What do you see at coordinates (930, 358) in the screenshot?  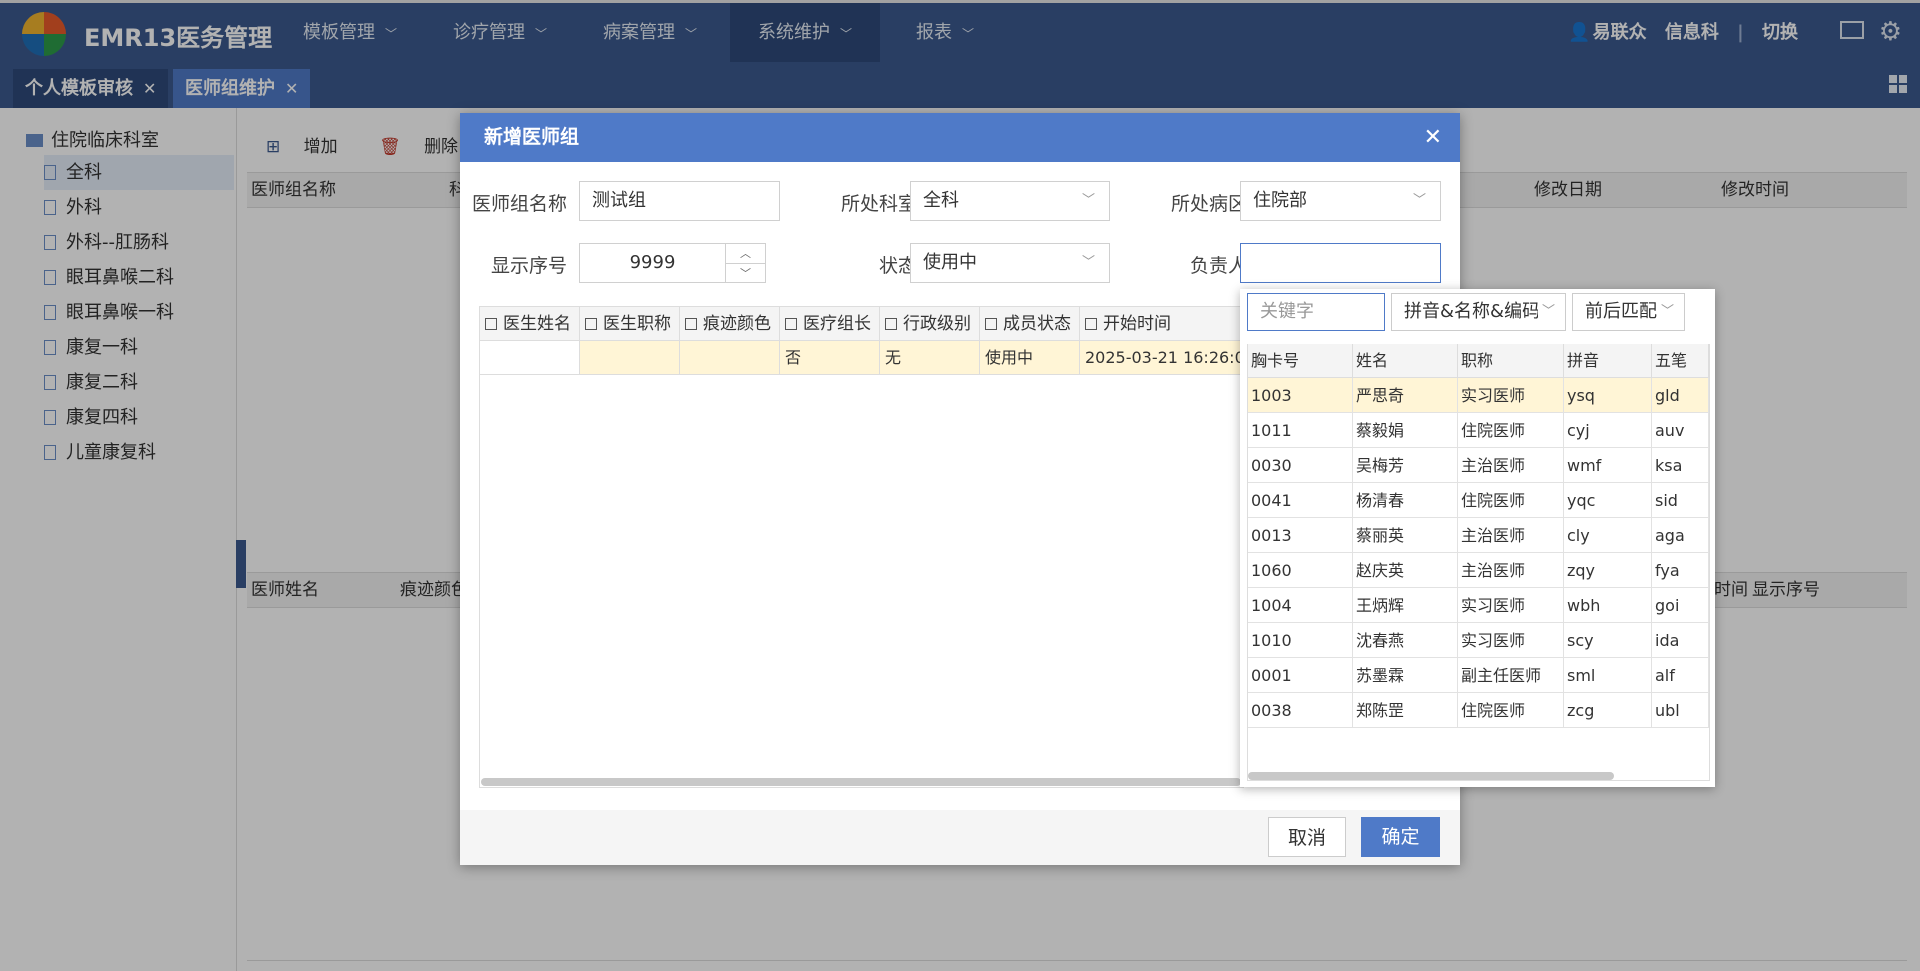 I see `cell-admin-level: 无` at bounding box center [930, 358].